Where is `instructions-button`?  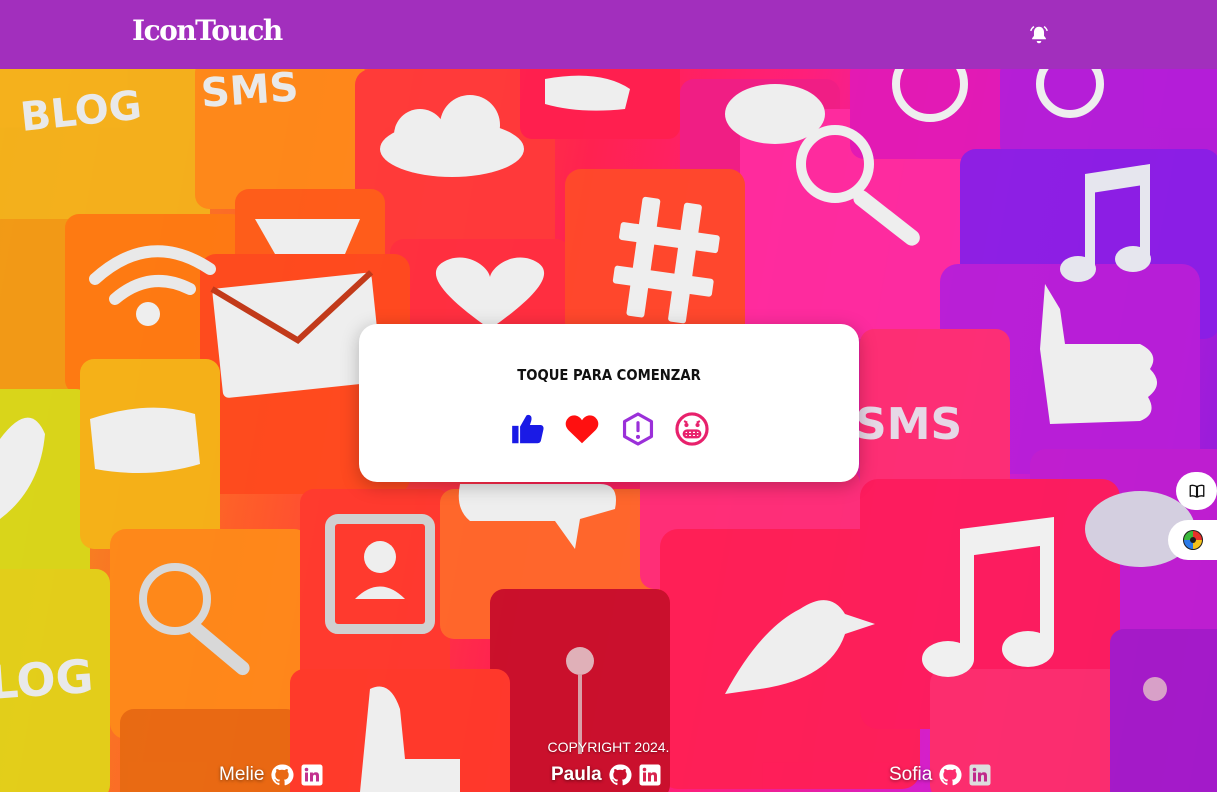
instructions-button is located at coordinates (1196, 491).